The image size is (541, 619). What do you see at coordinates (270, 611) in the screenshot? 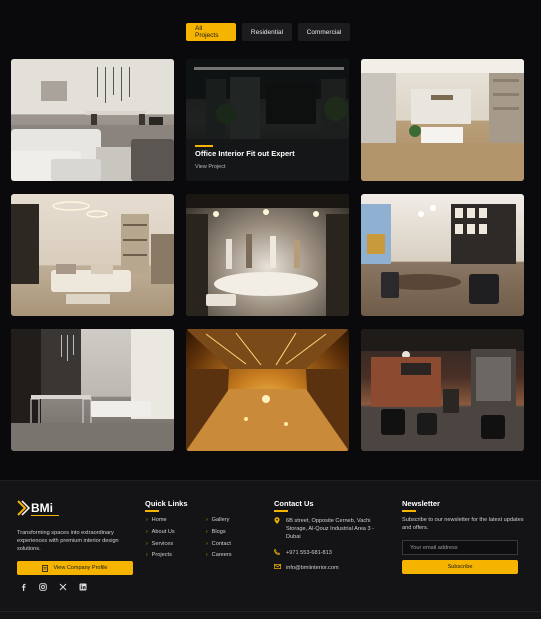
I see `footer-divider` at bounding box center [270, 611].